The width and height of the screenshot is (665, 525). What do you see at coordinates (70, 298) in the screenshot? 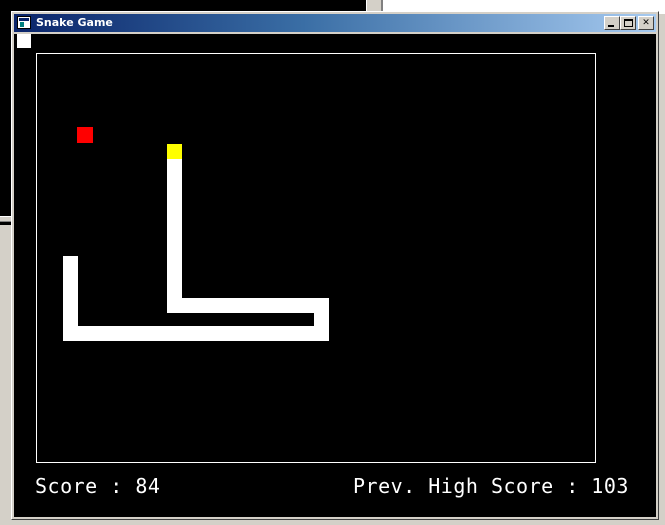
I see `snake-tail-segment` at bounding box center [70, 298].